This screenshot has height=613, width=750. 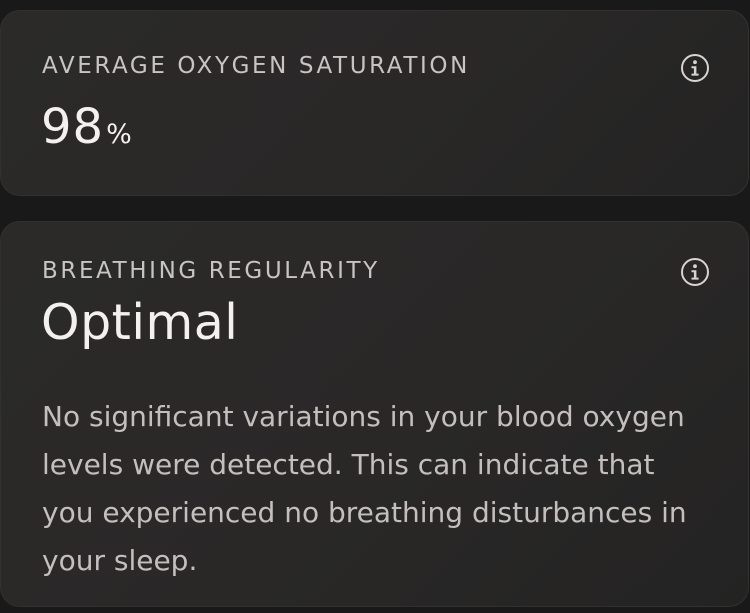 What do you see at coordinates (140, 322) in the screenshot?
I see `breathing-status: Optimal` at bounding box center [140, 322].